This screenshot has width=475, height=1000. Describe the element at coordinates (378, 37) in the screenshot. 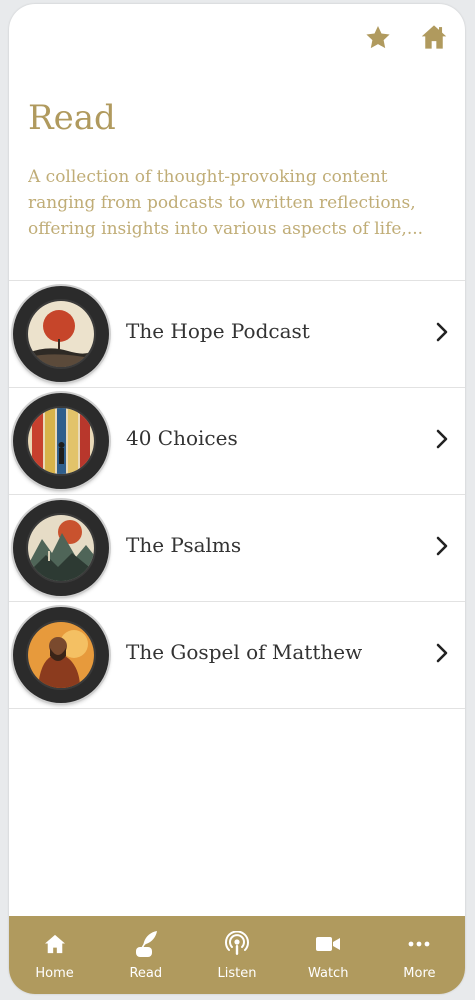

I see `star-icon` at that location.